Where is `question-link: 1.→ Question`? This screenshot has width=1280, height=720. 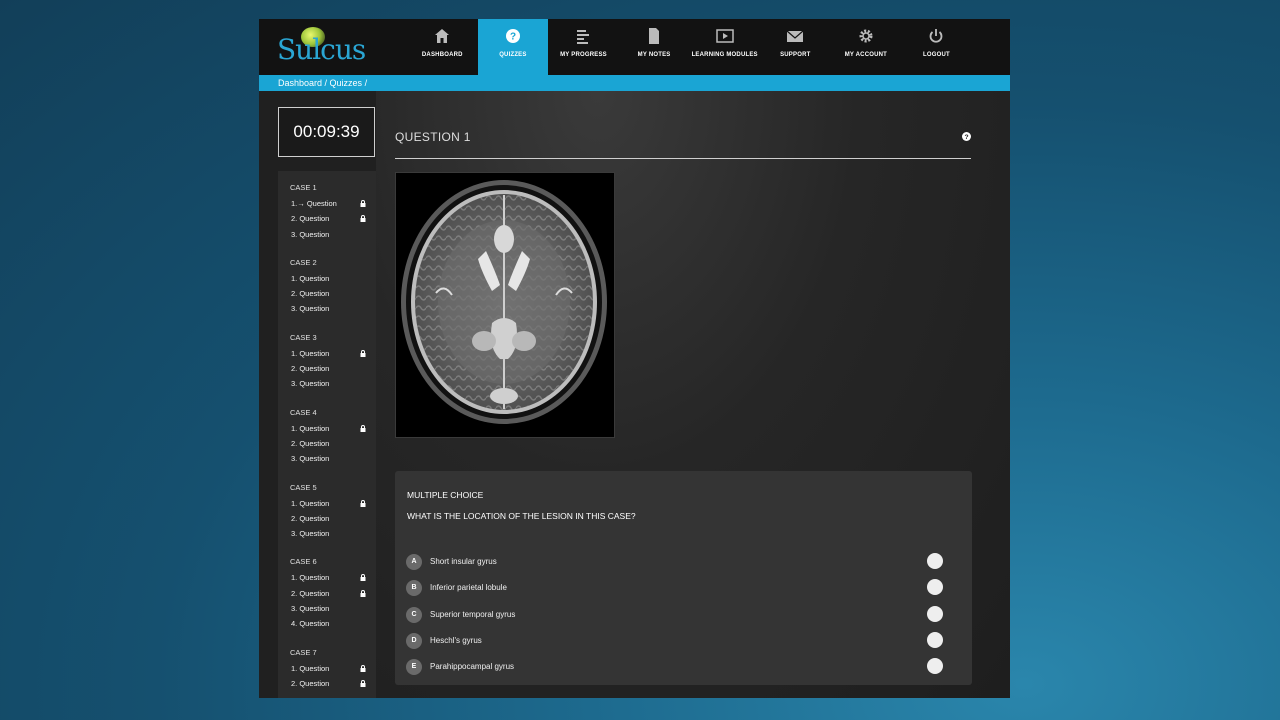 question-link: 1.→ Question is located at coordinates (333, 205).